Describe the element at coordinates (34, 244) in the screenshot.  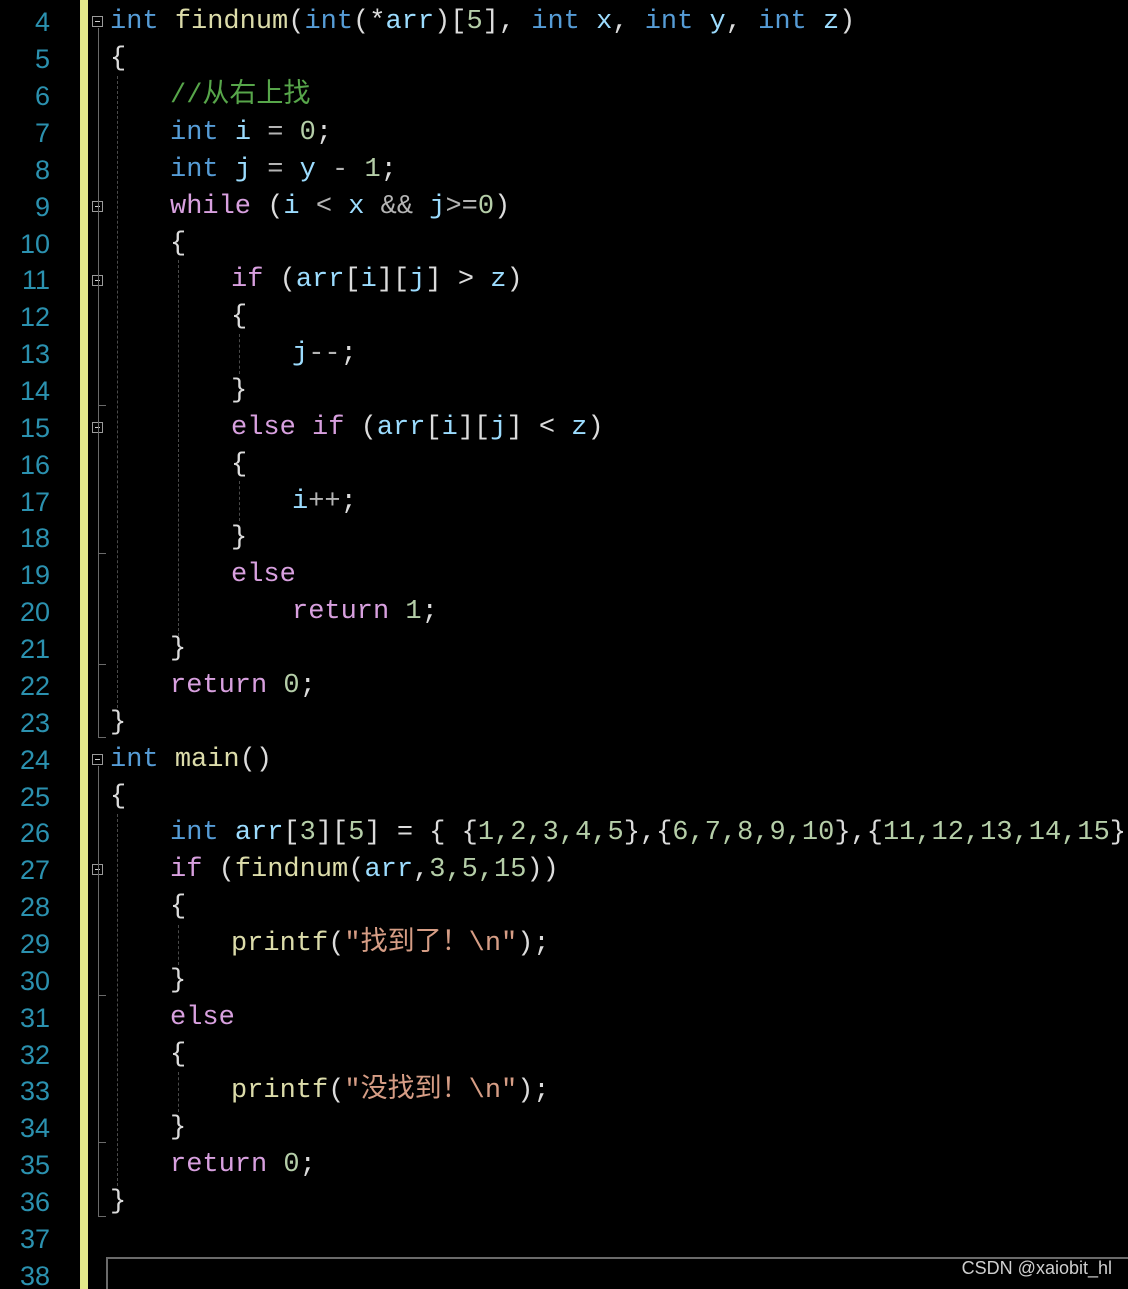
I see `line-number: 10` at that location.